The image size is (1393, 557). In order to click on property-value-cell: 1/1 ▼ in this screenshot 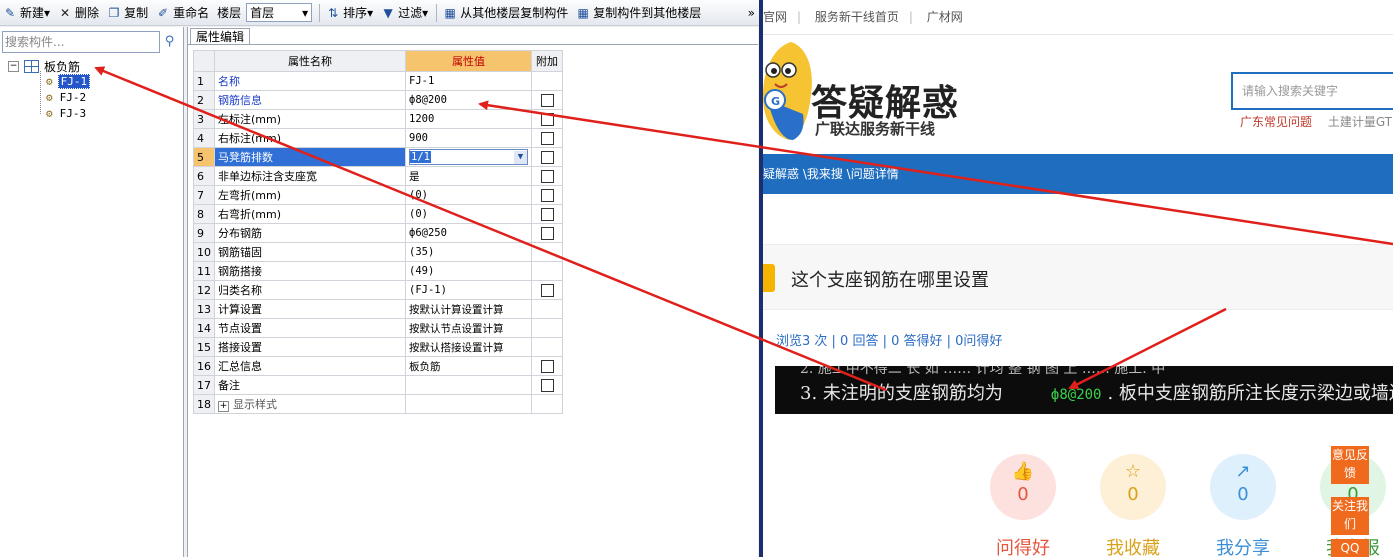, I will do `click(468, 157)`.